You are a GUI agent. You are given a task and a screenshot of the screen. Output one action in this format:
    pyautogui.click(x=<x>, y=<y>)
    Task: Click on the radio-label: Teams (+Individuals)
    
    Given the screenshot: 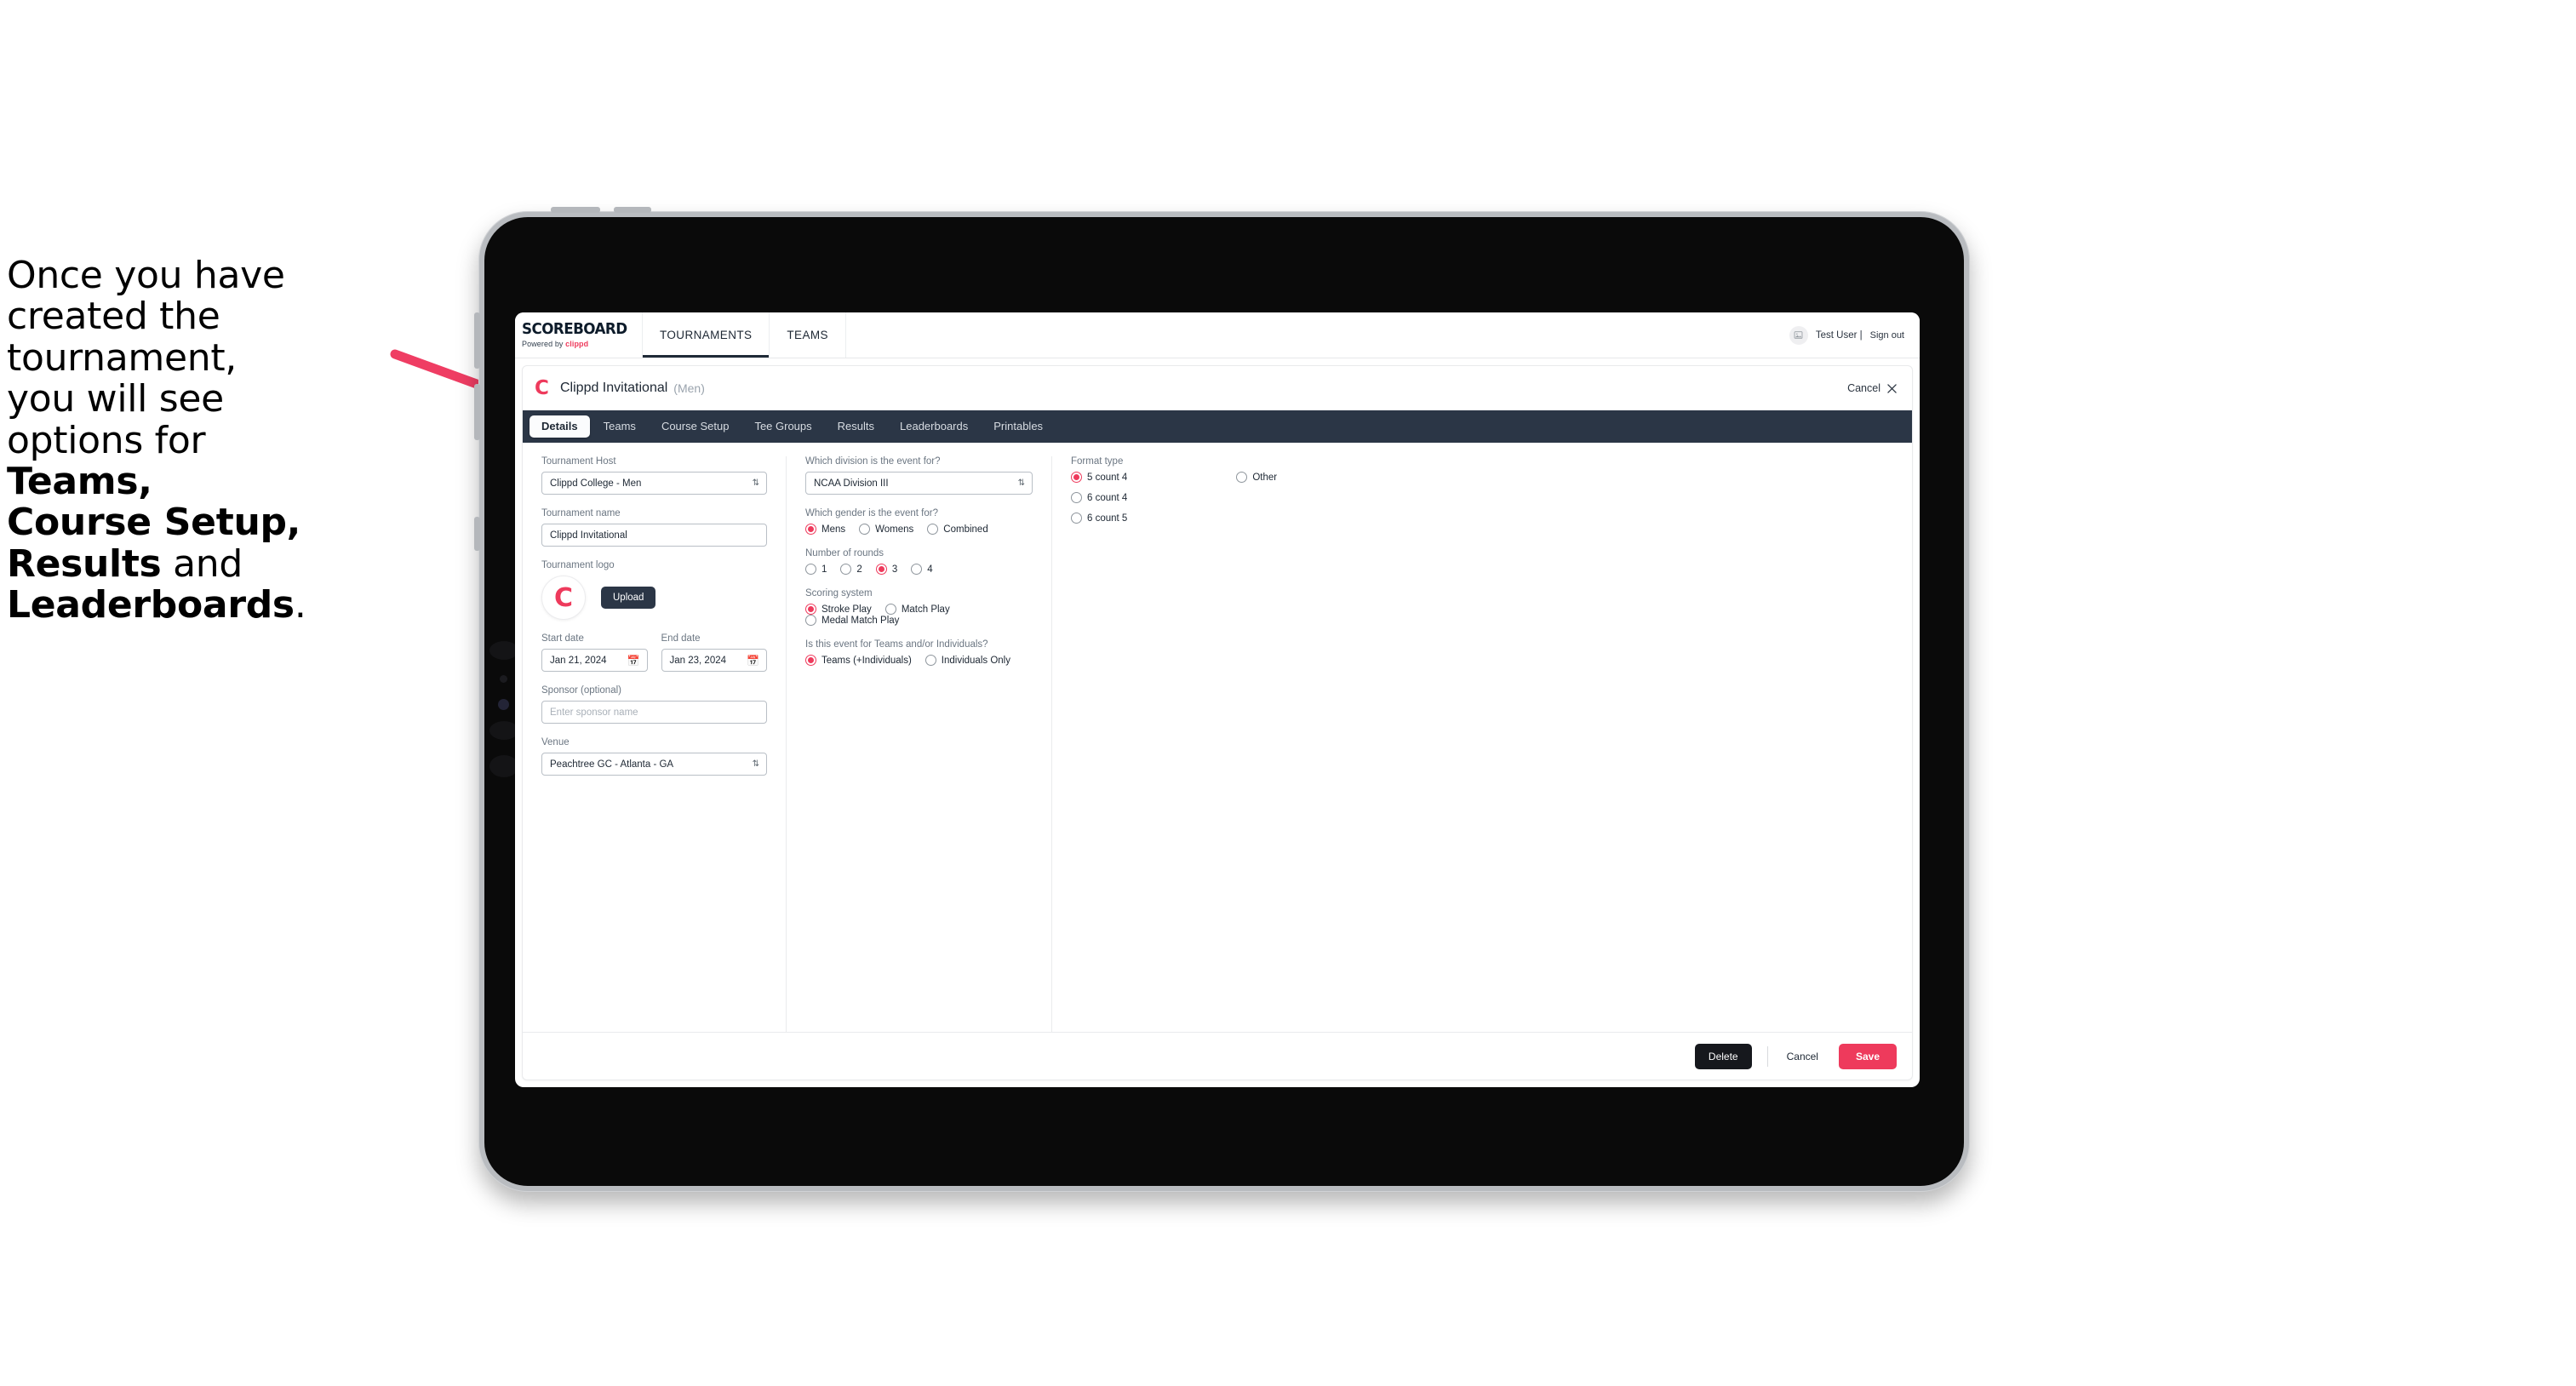 What is the action you would take?
    pyautogui.click(x=867, y=660)
    